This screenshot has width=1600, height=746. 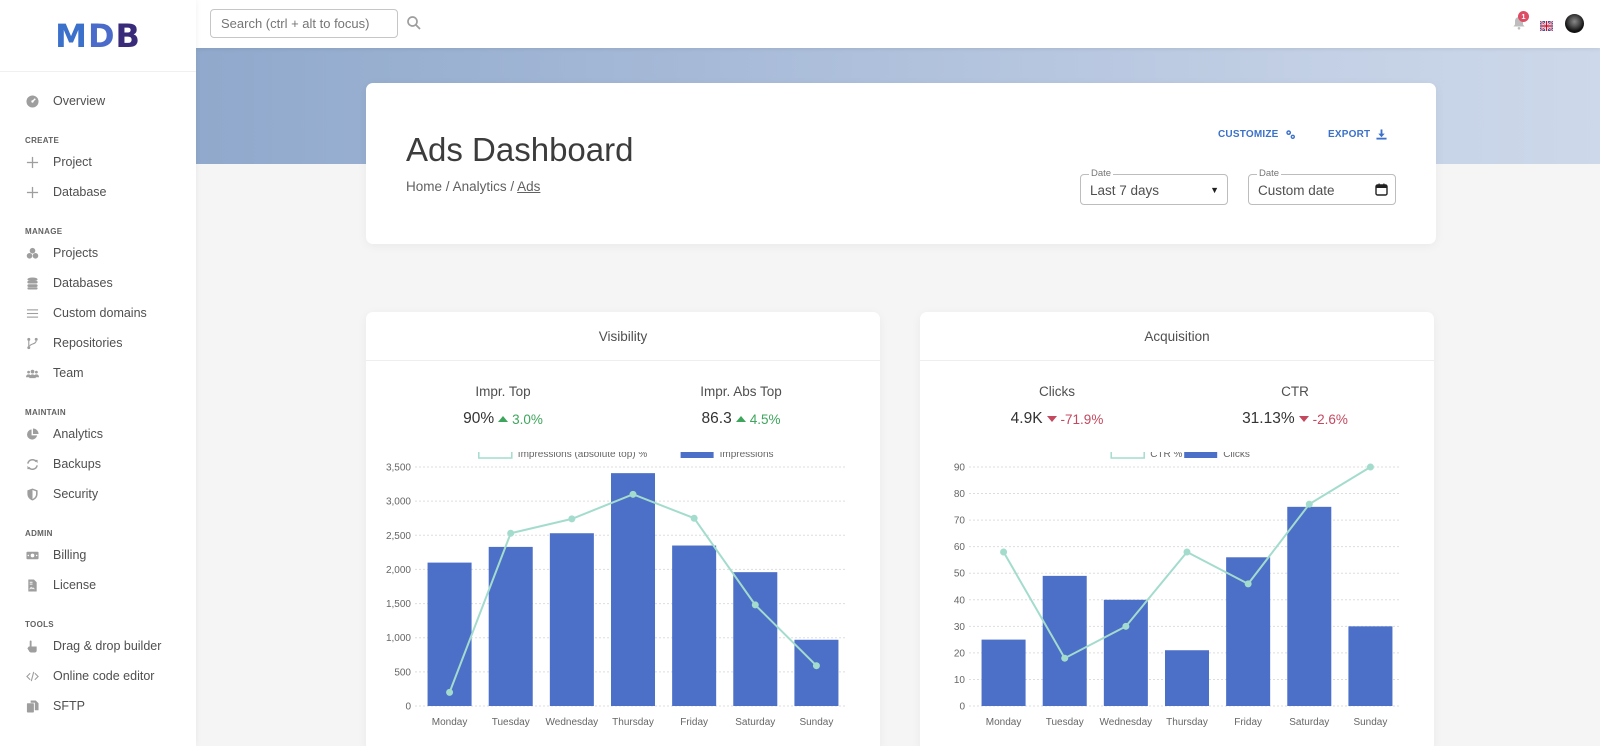 What do you see at coordinates (70, 555) in the screenshot?
I see `sidebar-item-label: Billing` at bounding box center [70, 555].